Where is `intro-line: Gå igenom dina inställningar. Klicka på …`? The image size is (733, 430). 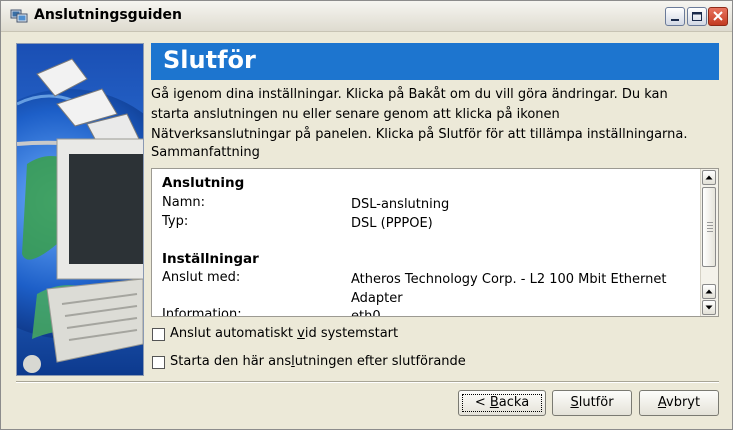 intro-line: Gå igenom dina inställningar. Klicka på … is located at coordinates (409, 94).